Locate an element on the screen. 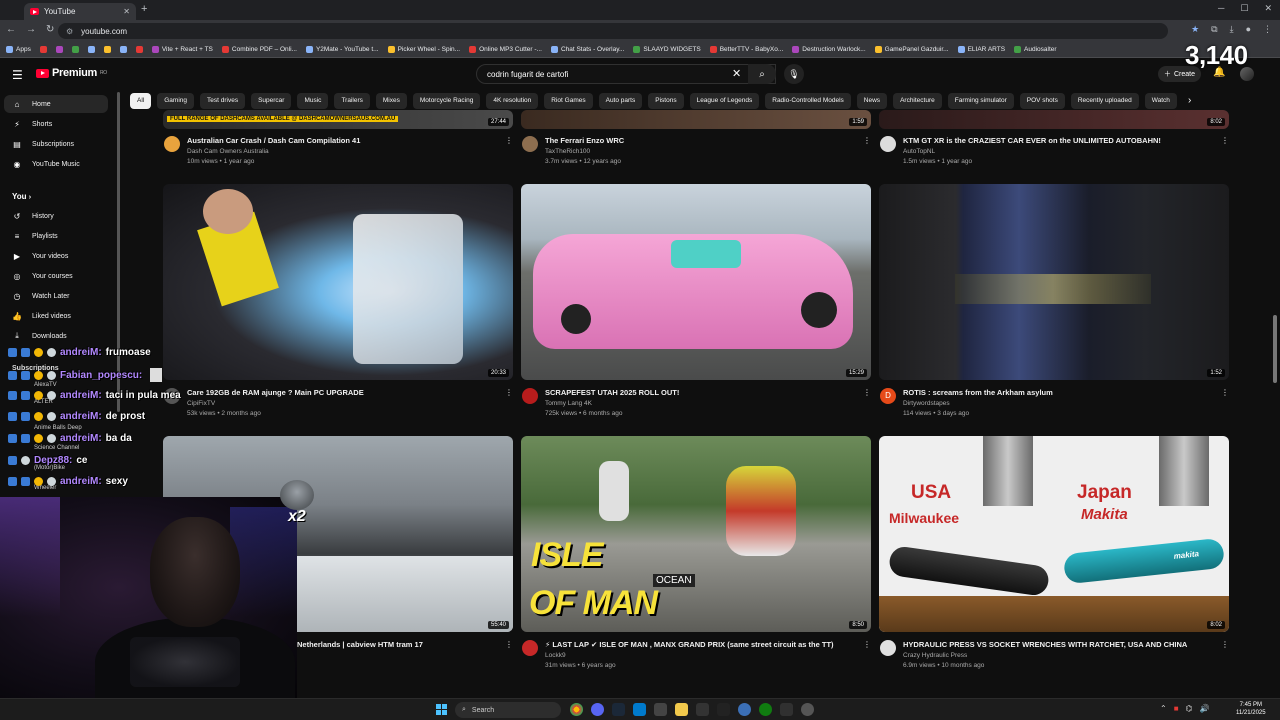  volume-icon: 🔊 is located at coordinates (1205, 708).